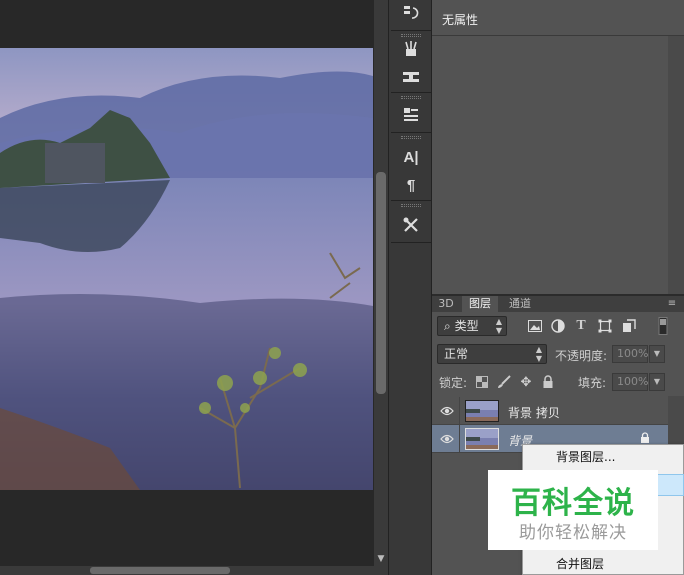 This screenshot has width=684, height=575. I want to click on search-icon: ⌕, so click(447, 326).